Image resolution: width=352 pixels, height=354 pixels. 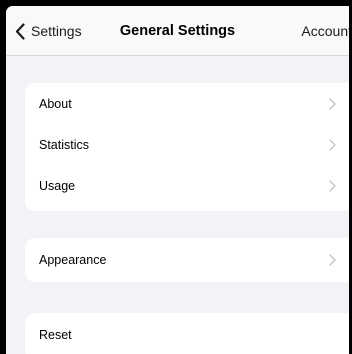 I want to click on account-button: Account, so click(x=325, y=31).